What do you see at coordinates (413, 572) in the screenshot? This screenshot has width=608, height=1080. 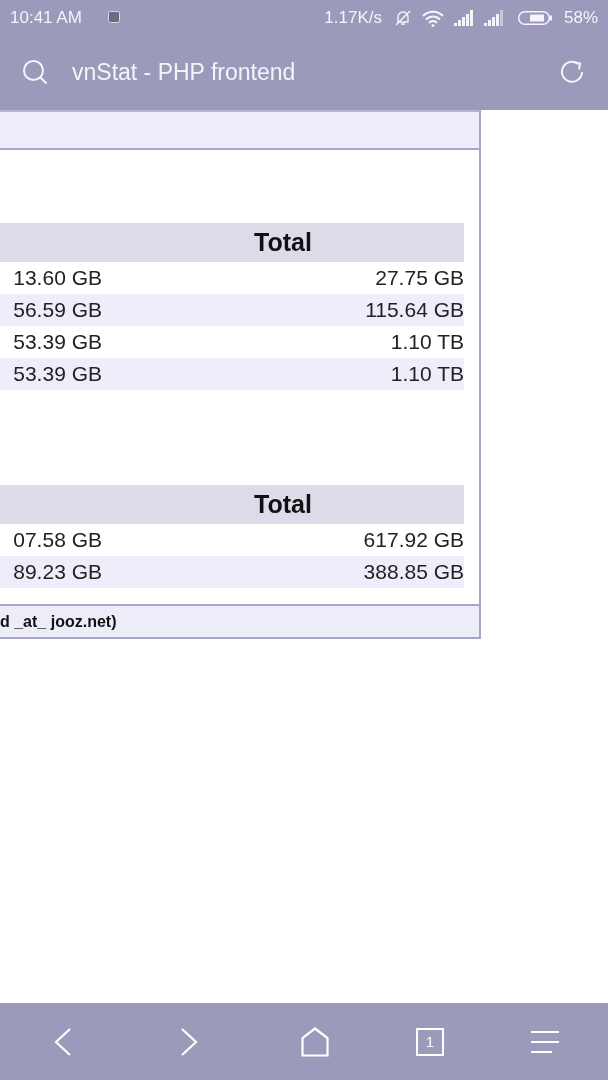 I see `table-cell-text: 388.85 GB` at bounding box center [413, 572].